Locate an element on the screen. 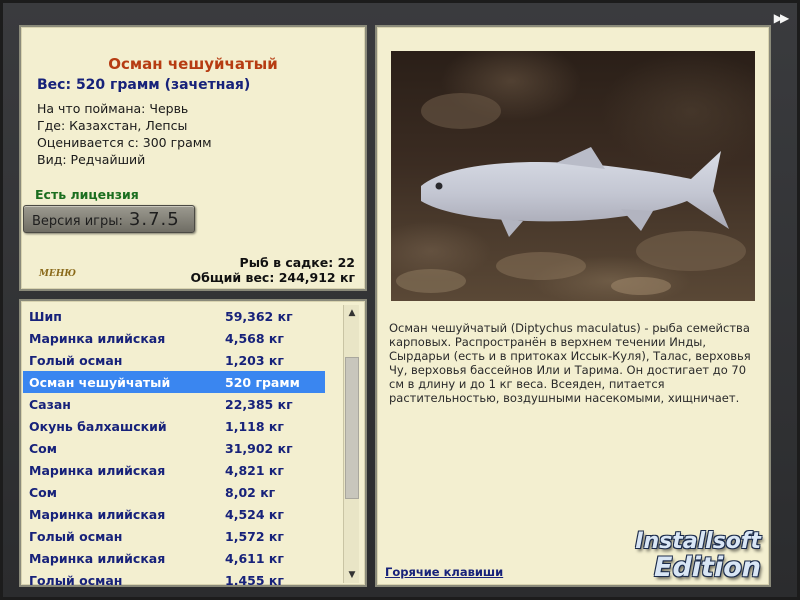  installsoft-logo: Installsoft Edition is located at coordinates (698, 555).